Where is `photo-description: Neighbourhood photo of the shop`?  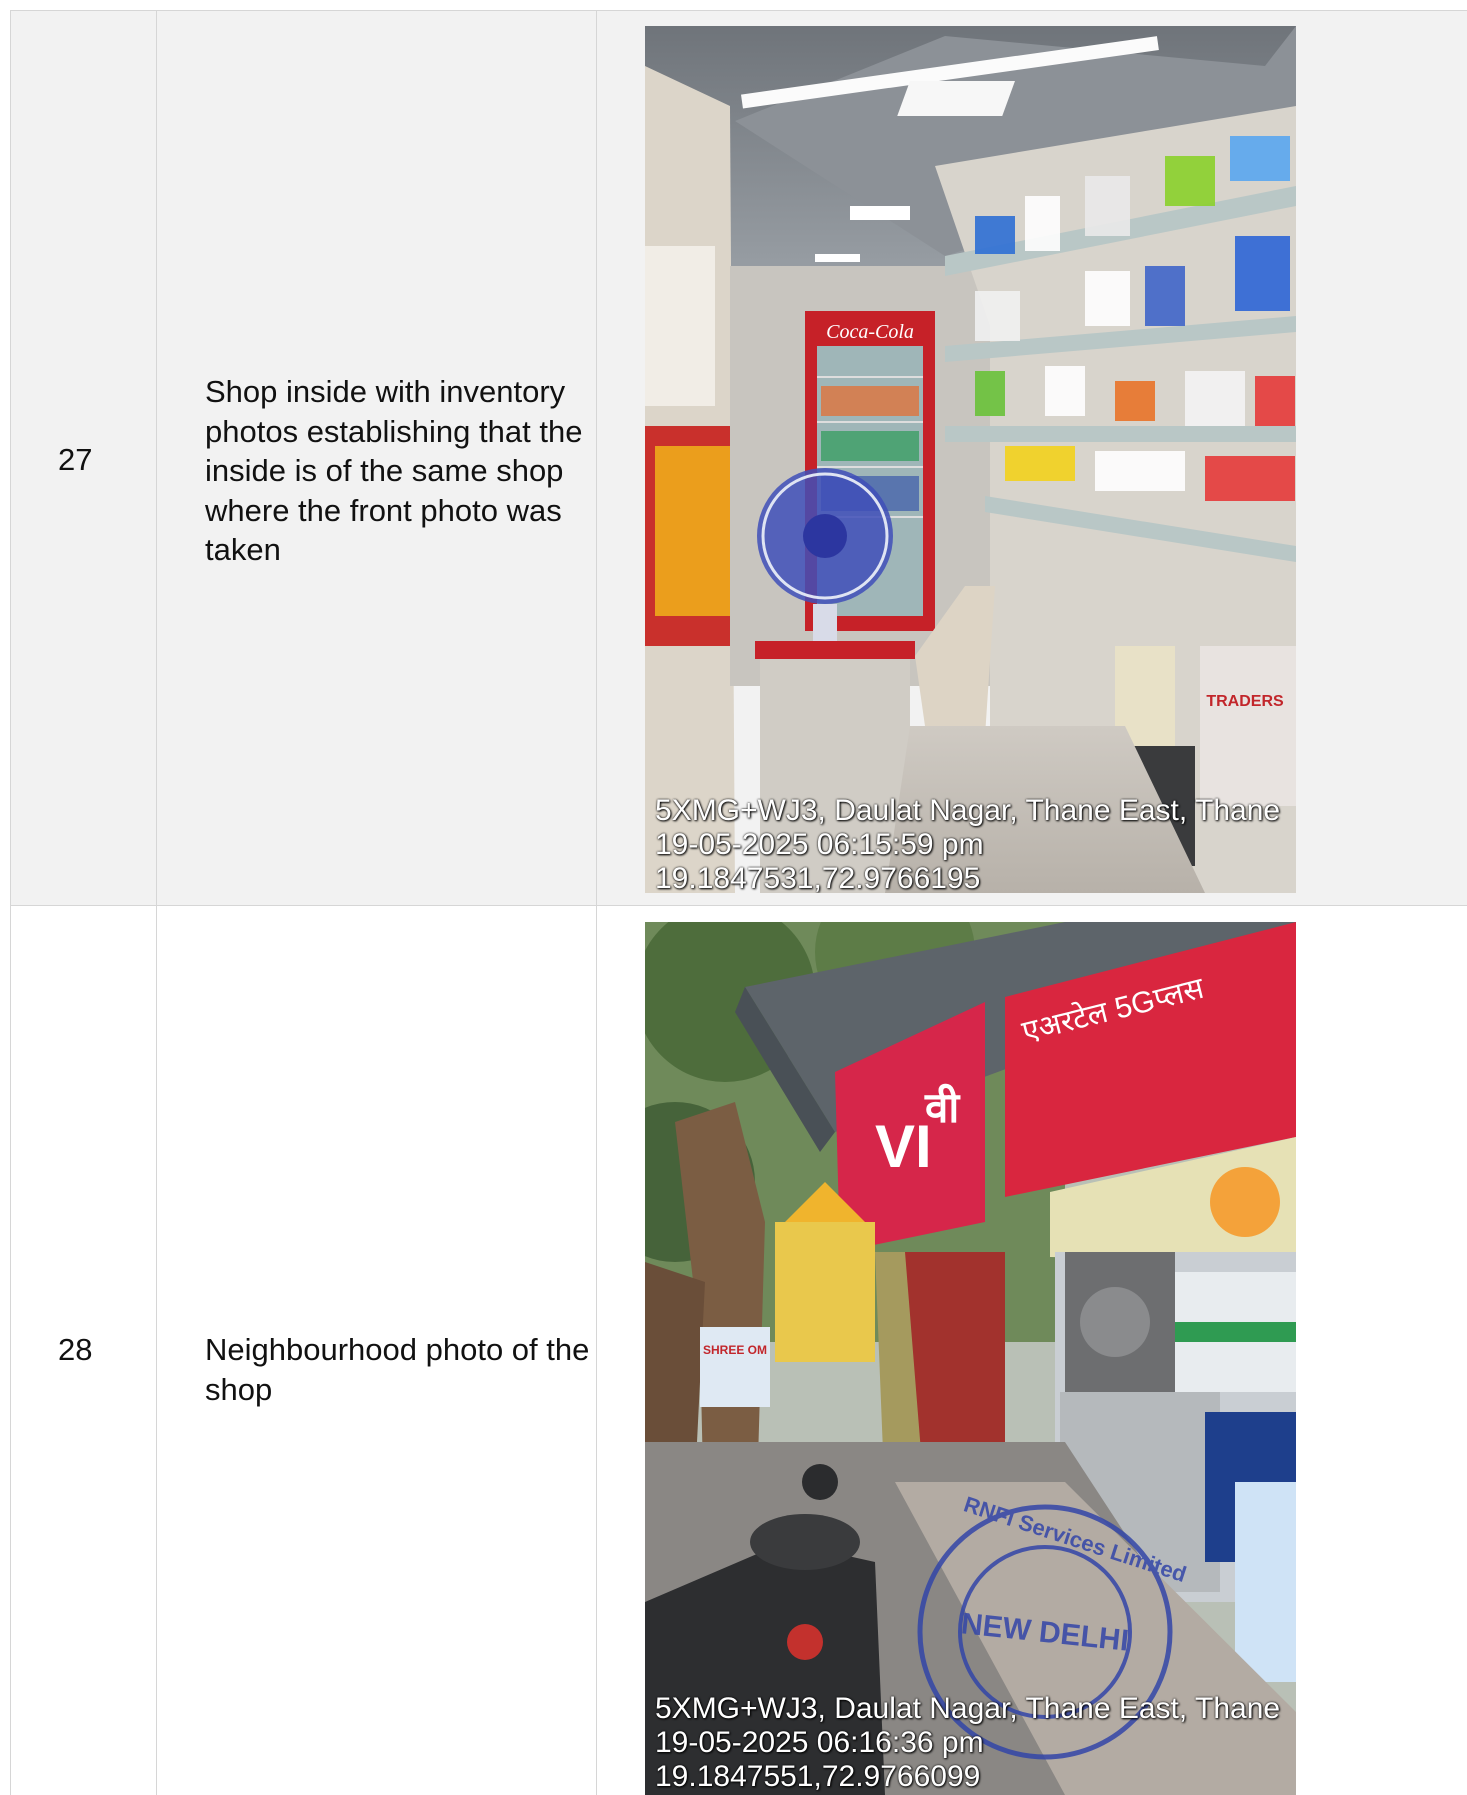 photo-description: Neighbourhood photo of the shop is located at coordinates (397, 1369).